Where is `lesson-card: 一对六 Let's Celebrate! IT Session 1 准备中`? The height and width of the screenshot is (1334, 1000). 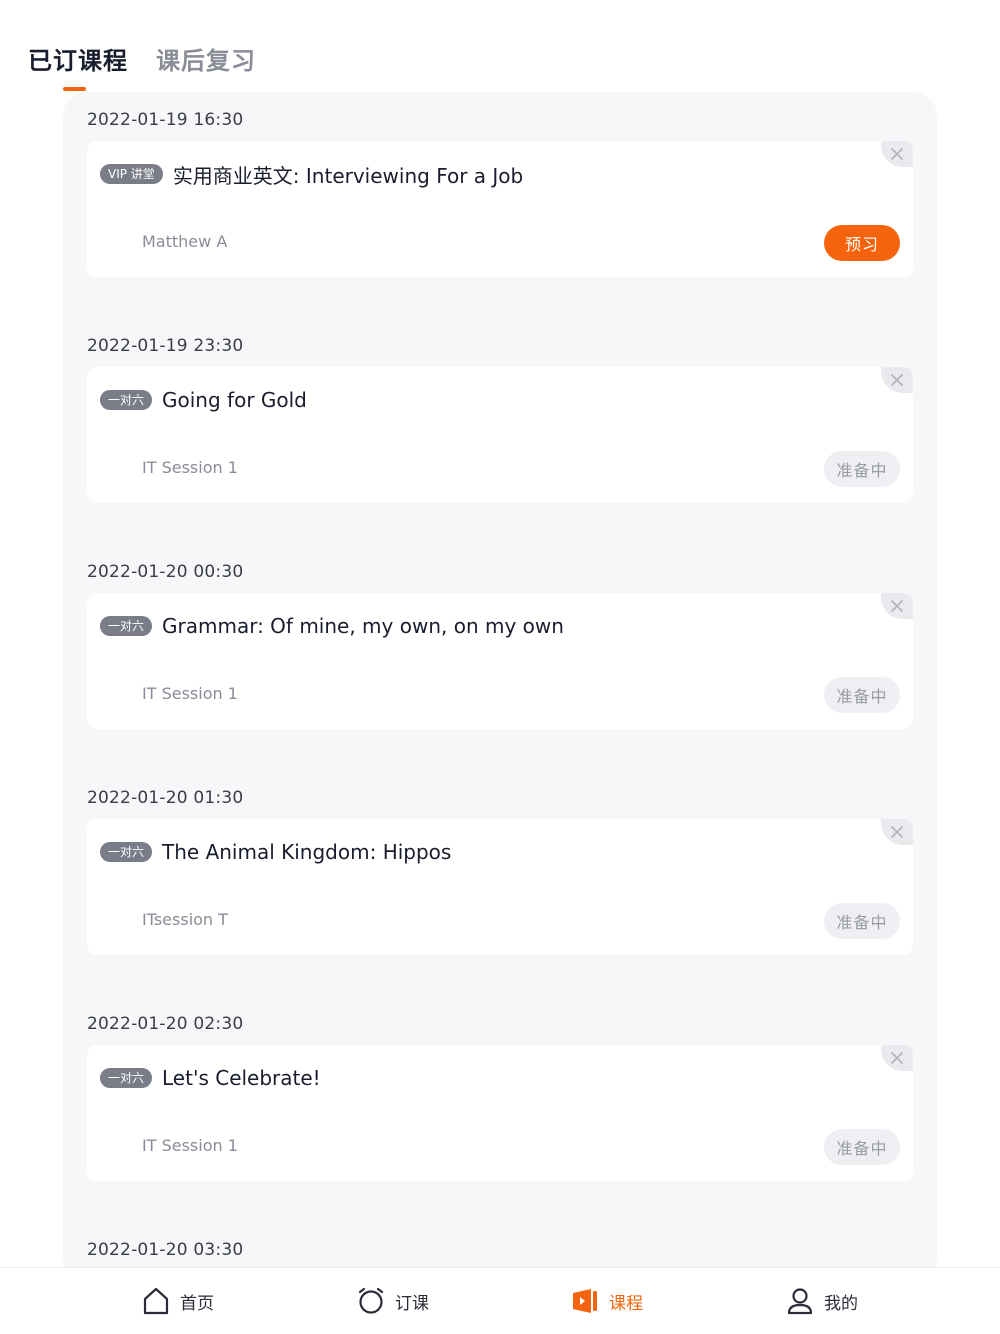 lesson-card: 一对六 Let's Celebrate! IT Session 1 准备中 is located at coordinates (500, 1113).